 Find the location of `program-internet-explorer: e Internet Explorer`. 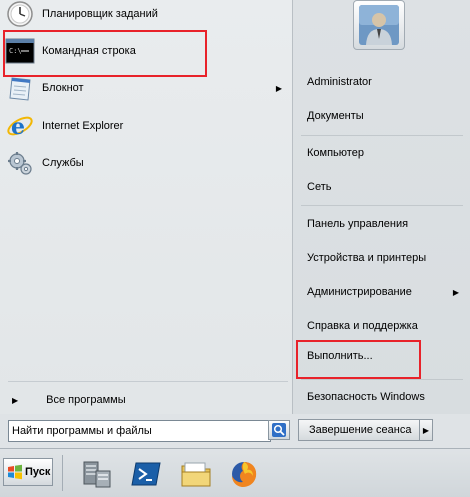

program-internet-explorer: e Internet Explorer is located at coordinates (147, 126).